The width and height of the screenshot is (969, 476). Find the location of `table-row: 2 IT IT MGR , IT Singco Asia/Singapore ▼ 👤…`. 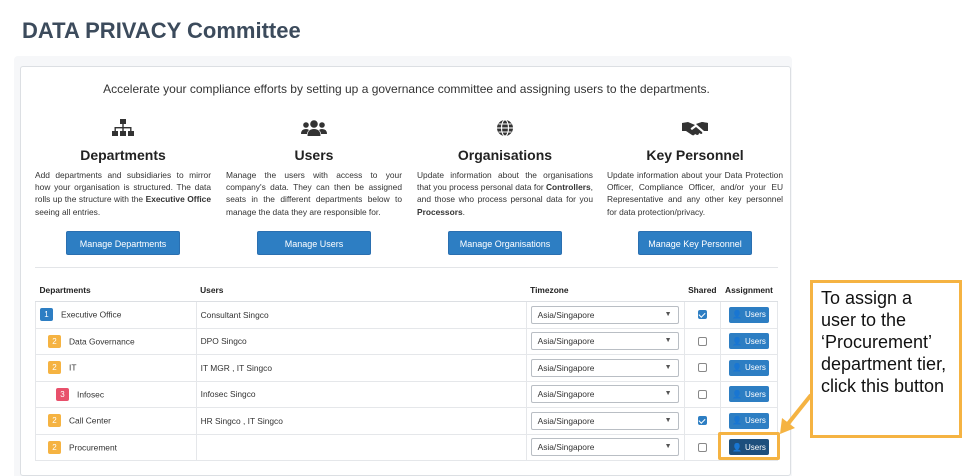

table-row: 2 IT IT MGR , IT Singco Asia/Singapore ▼ 👤… is located at coordinates (406, 368).